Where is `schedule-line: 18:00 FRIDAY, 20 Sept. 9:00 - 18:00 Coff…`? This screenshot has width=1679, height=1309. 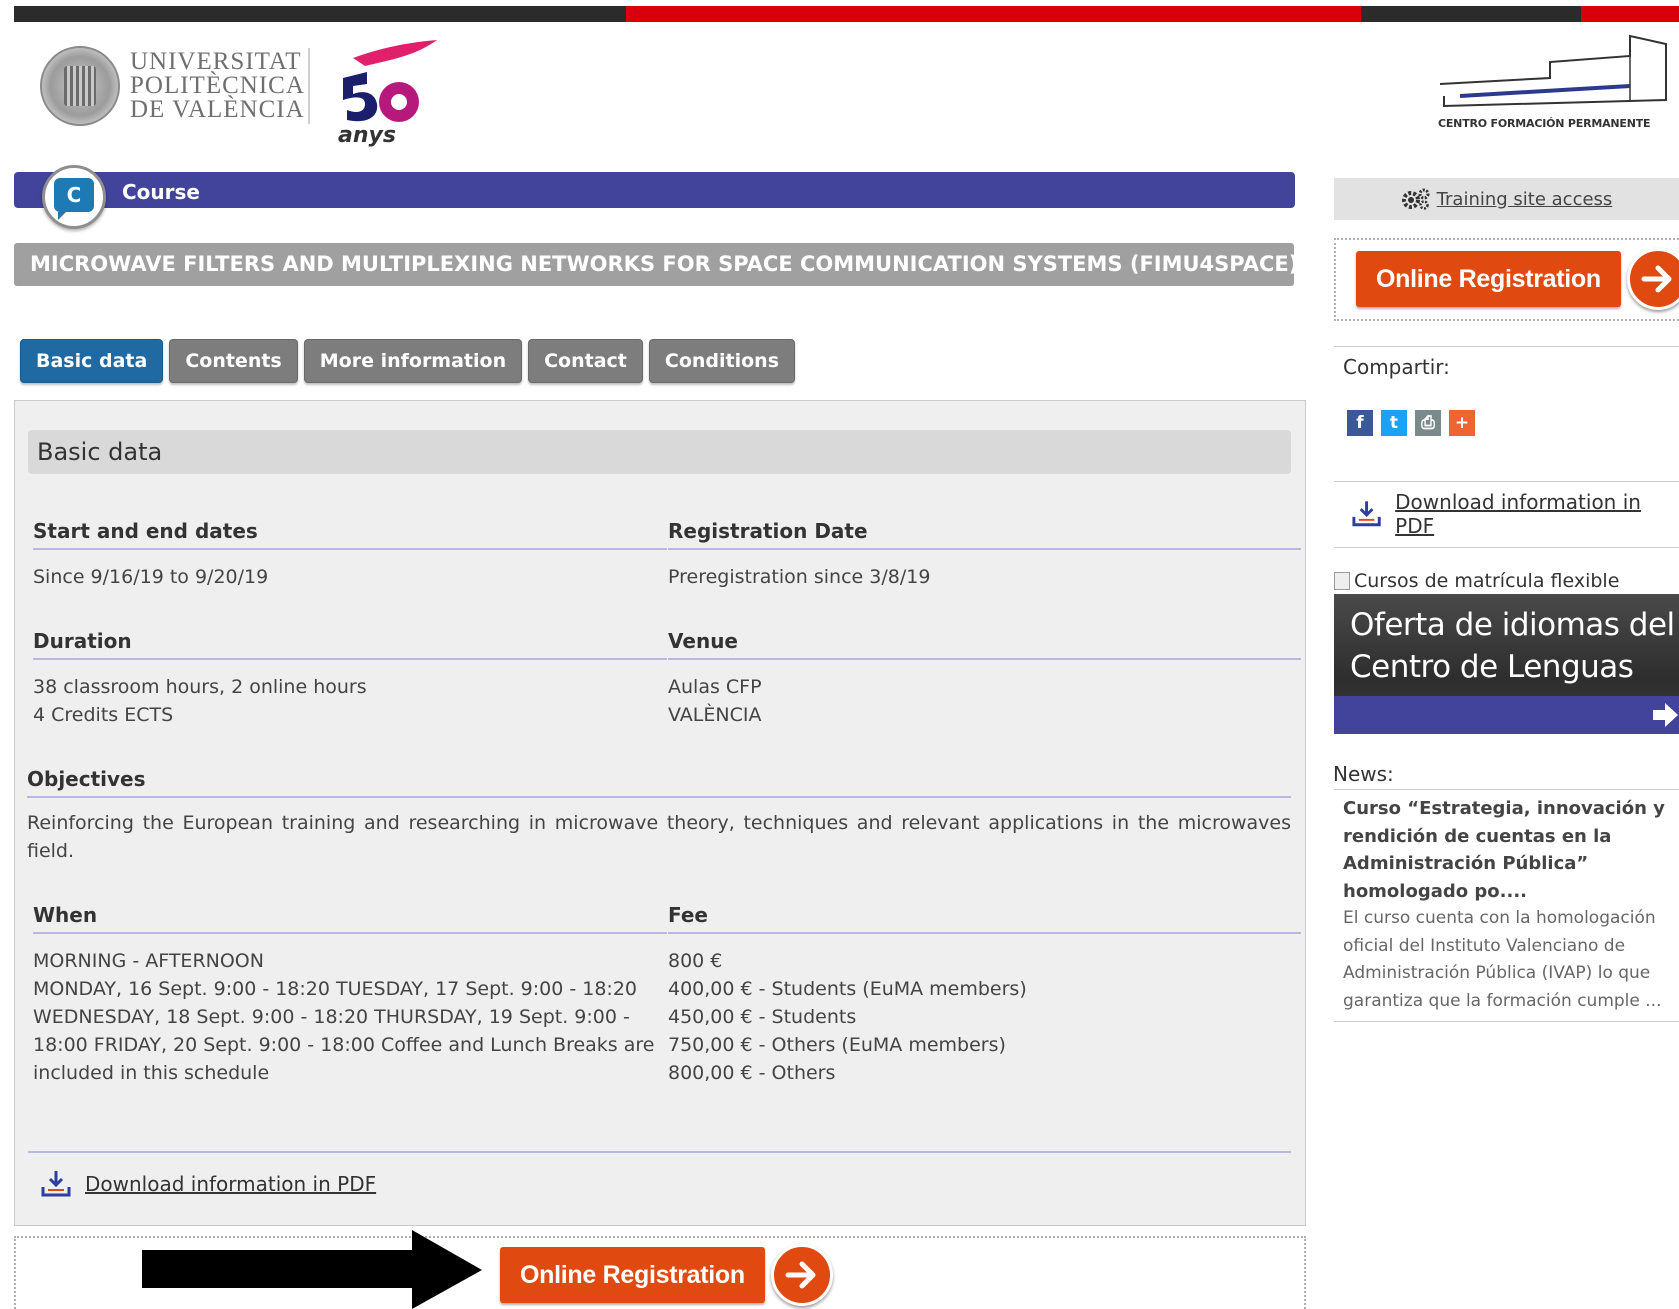 schedule-line: 18:00 FRIDAY, 20 Sept. 9:00 - 18:00 Coff… is located at coordinates (344, 1045).